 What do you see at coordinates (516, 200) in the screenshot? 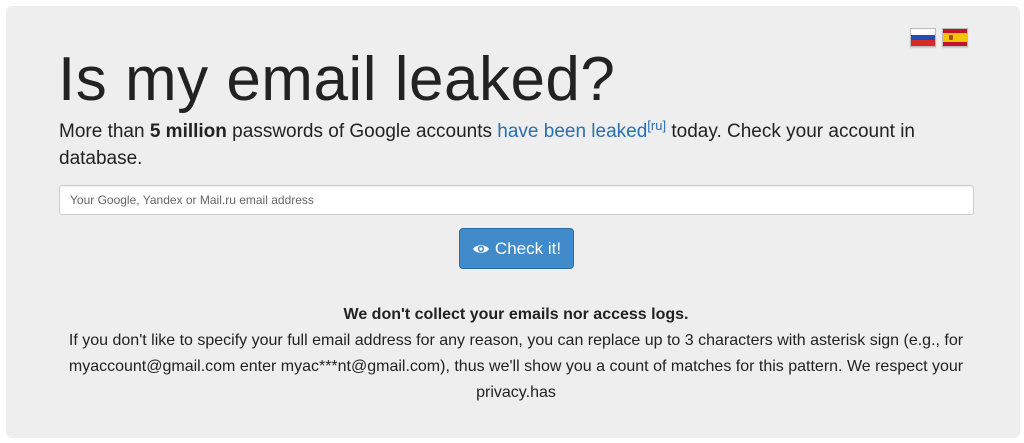
I see `email-input` at bounding box center [516, 200].